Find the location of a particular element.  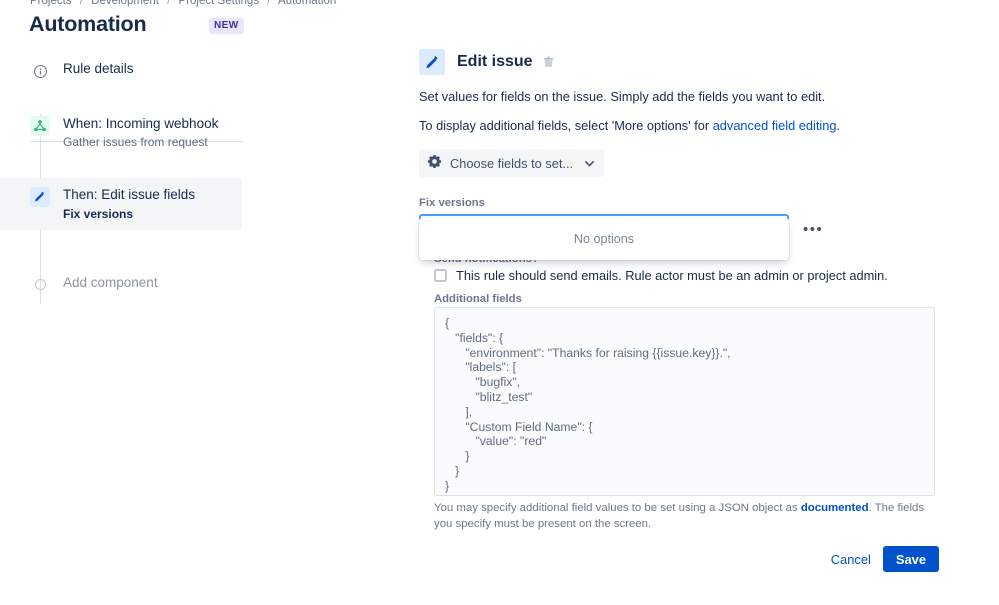

rule-item-then-edit-issue-fields: Then: Edit issue fields Fix versions is located at coordinates (121, 204).